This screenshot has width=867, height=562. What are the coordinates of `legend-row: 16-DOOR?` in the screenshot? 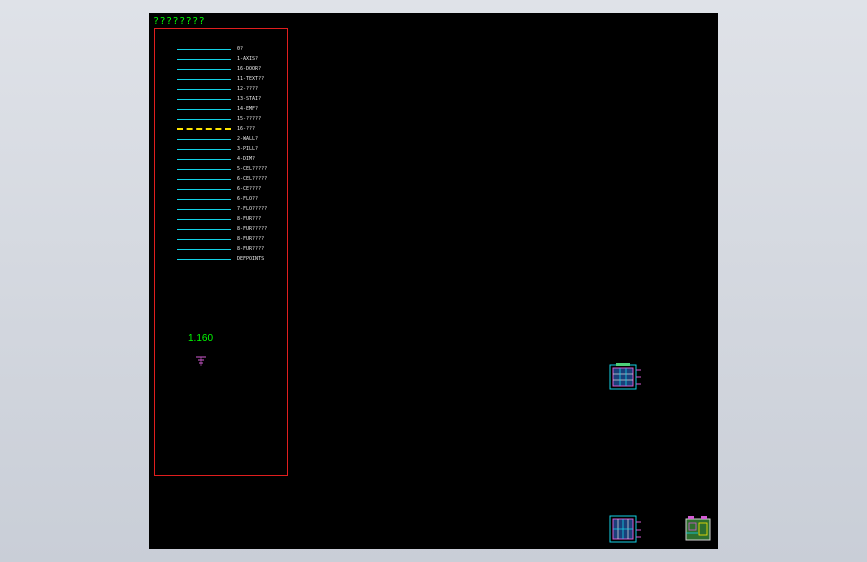 It's located at (232, 69).